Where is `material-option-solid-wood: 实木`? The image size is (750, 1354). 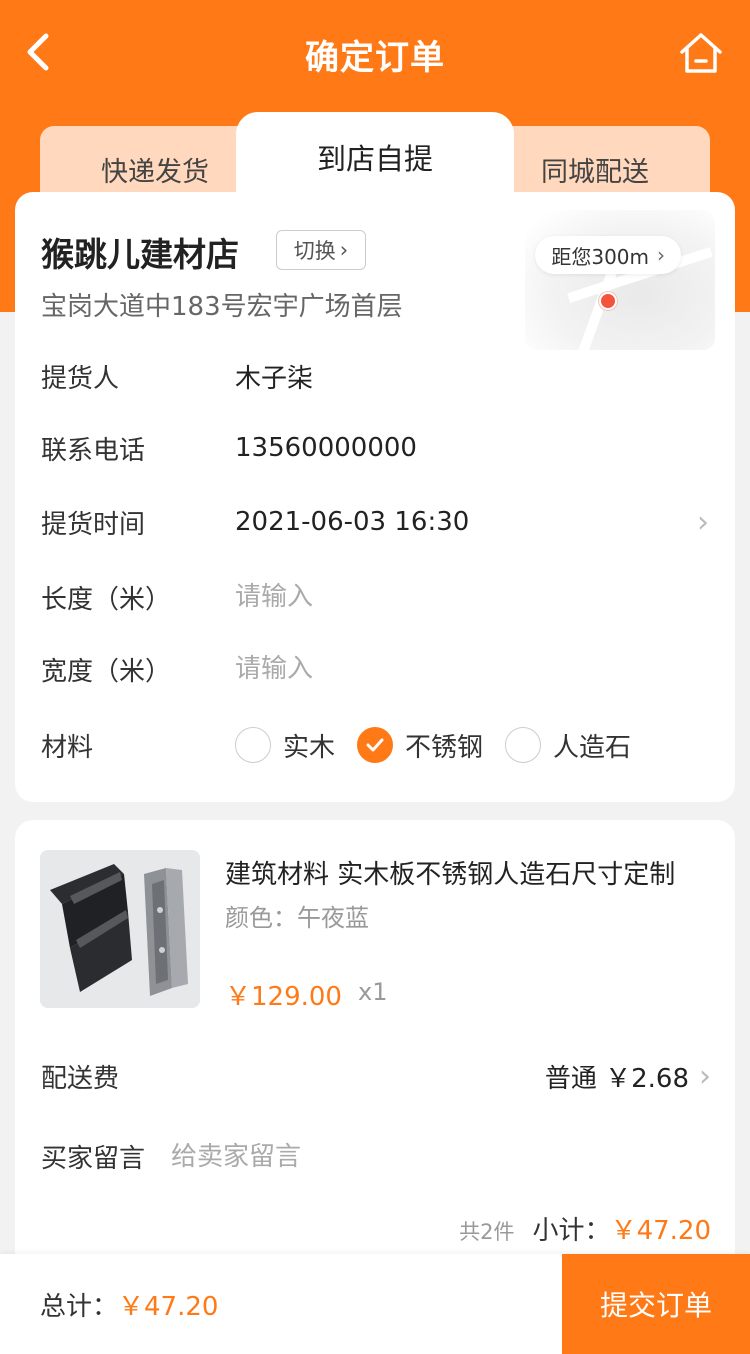 material-option-solid-wood: 实木 is located at coordinates (285, 745).